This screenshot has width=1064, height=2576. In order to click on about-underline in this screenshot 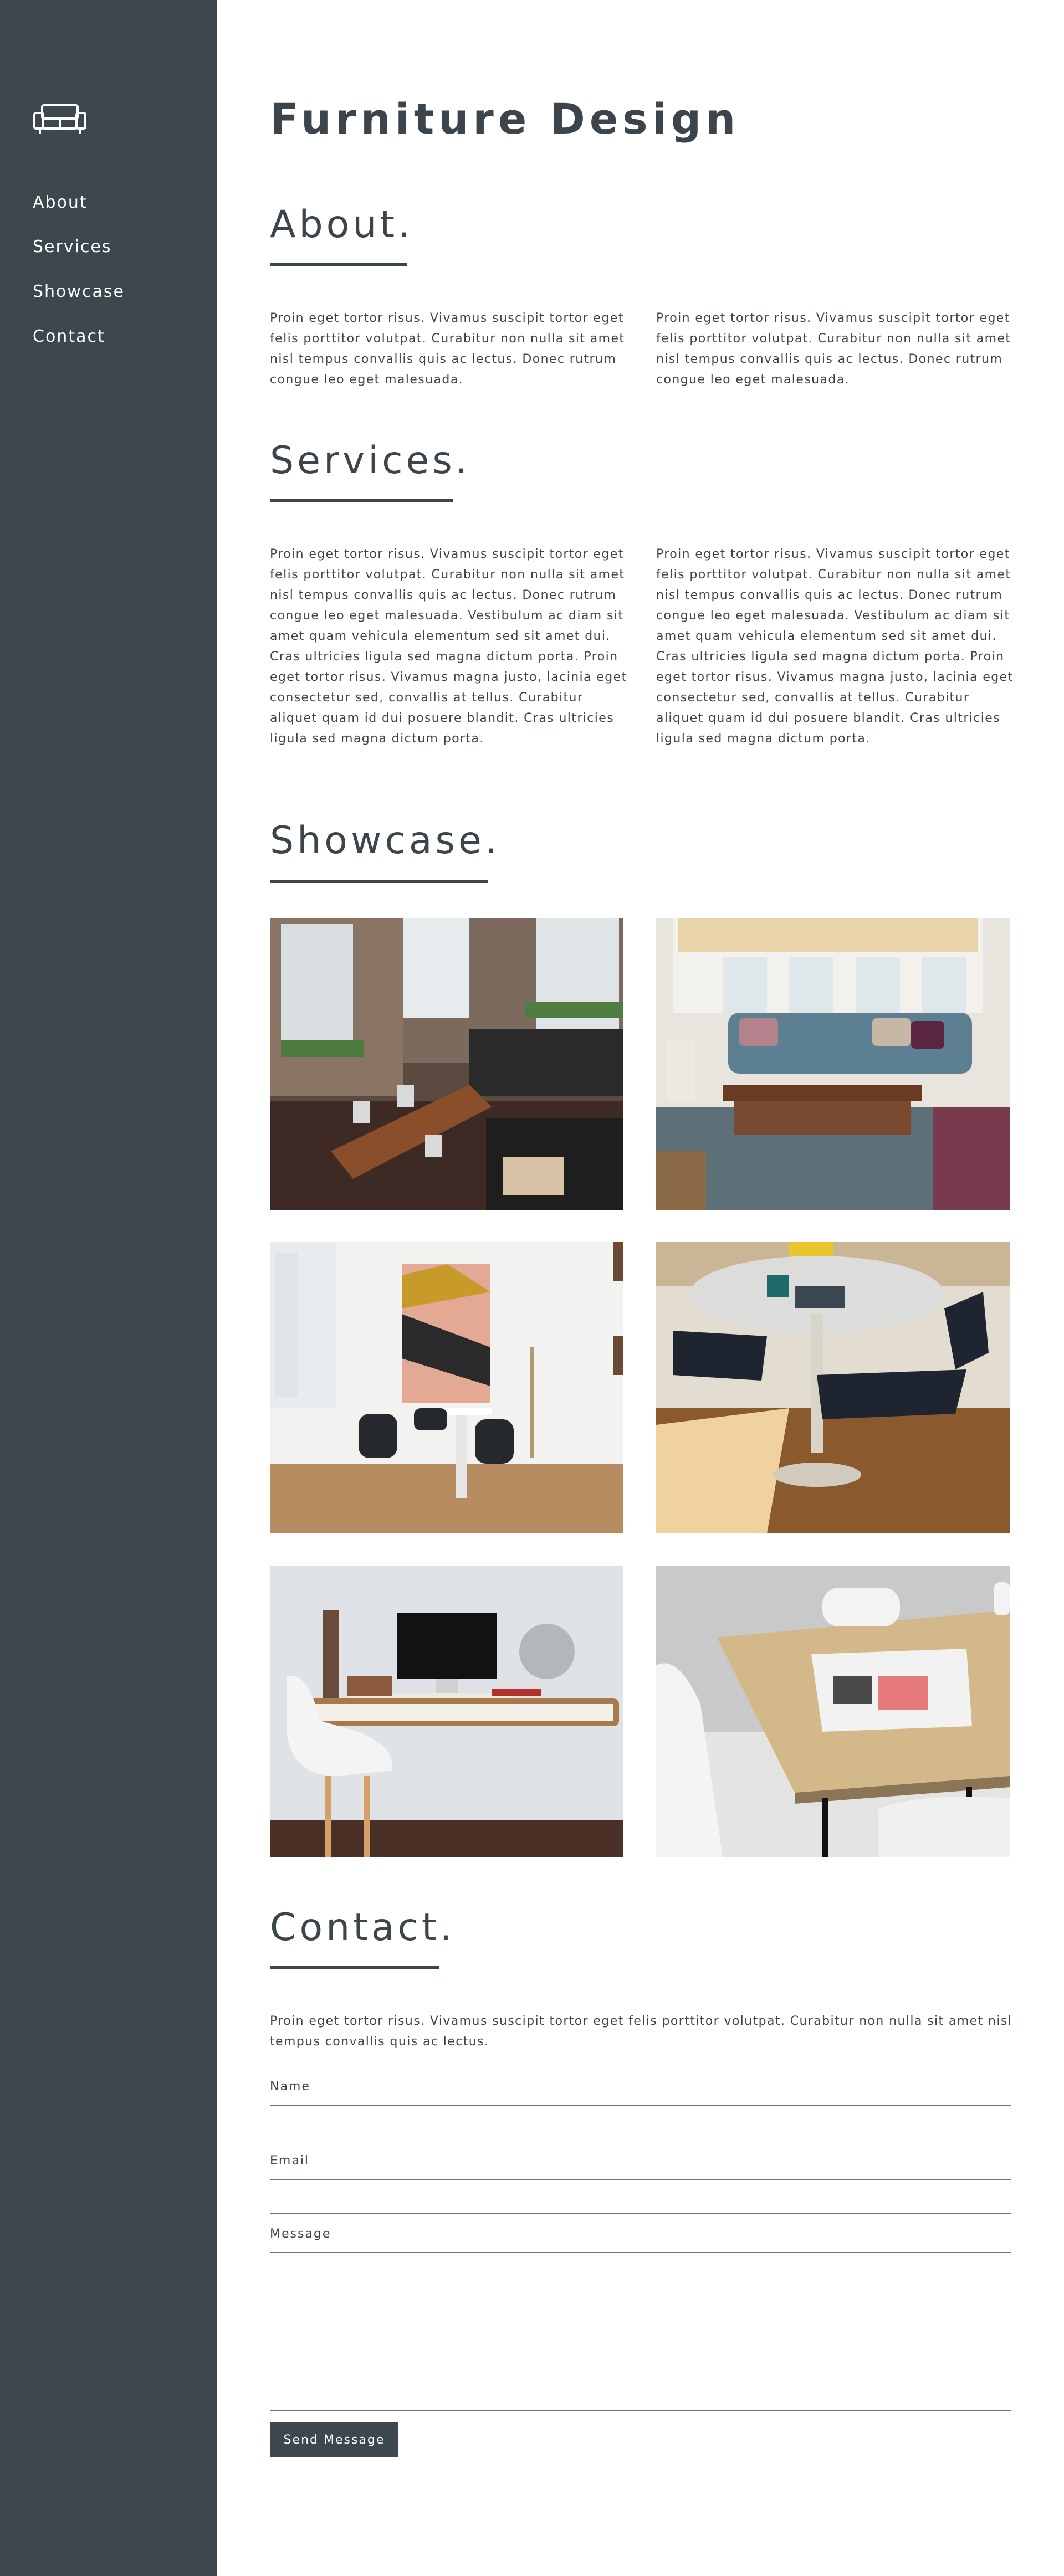, I will do `click(338, 264)`.